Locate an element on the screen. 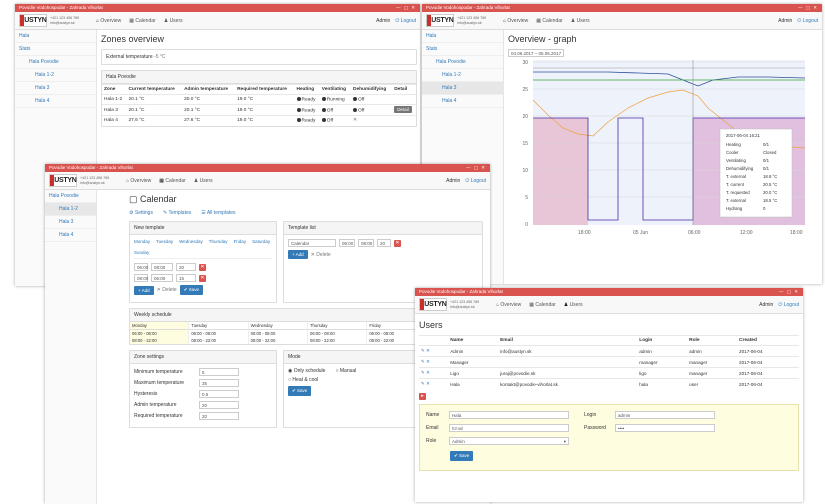 Image resolution: width=825 pixels, height=504 pixels. add-template-button: + Add is located at coordinates (298, 254).